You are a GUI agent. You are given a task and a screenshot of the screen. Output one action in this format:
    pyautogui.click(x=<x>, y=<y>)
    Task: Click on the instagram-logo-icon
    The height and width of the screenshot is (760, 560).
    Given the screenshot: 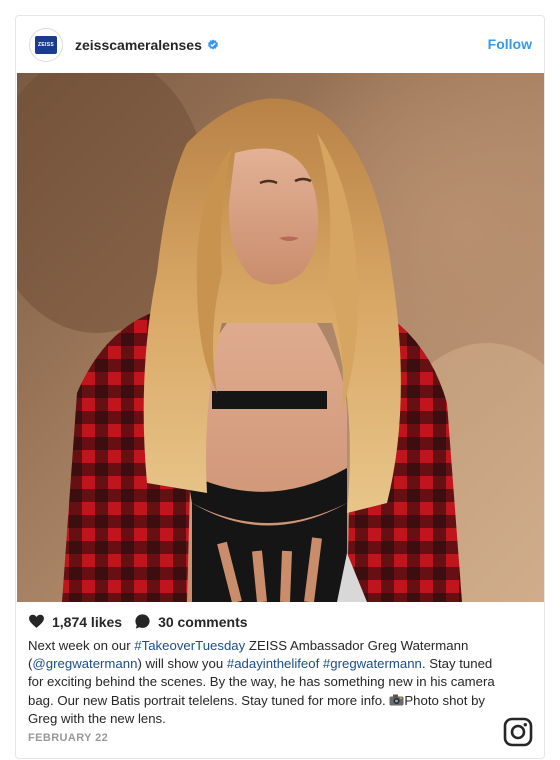 What is the action you would take?
    pyautogui.click(x=518, y=732)
    